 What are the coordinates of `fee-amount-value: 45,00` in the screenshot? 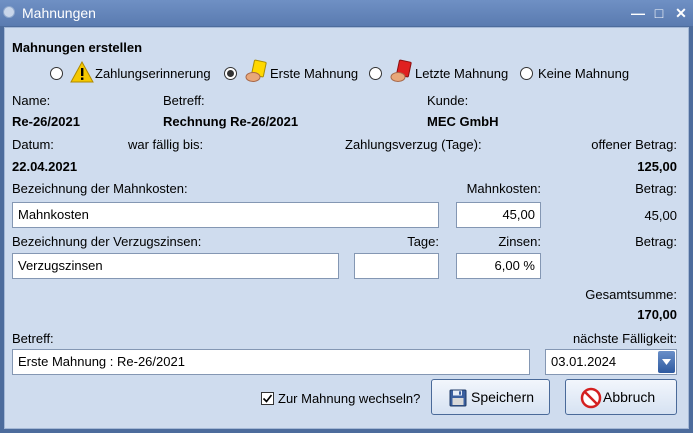 It's located at (660, 215).